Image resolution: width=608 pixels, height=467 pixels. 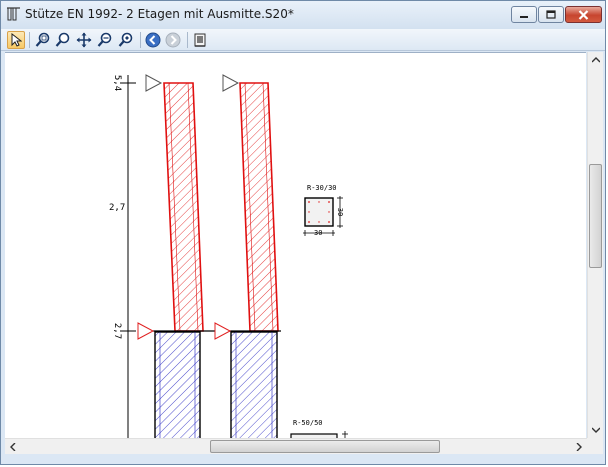 I want to click on close-icon, so click(x=583, y=14).